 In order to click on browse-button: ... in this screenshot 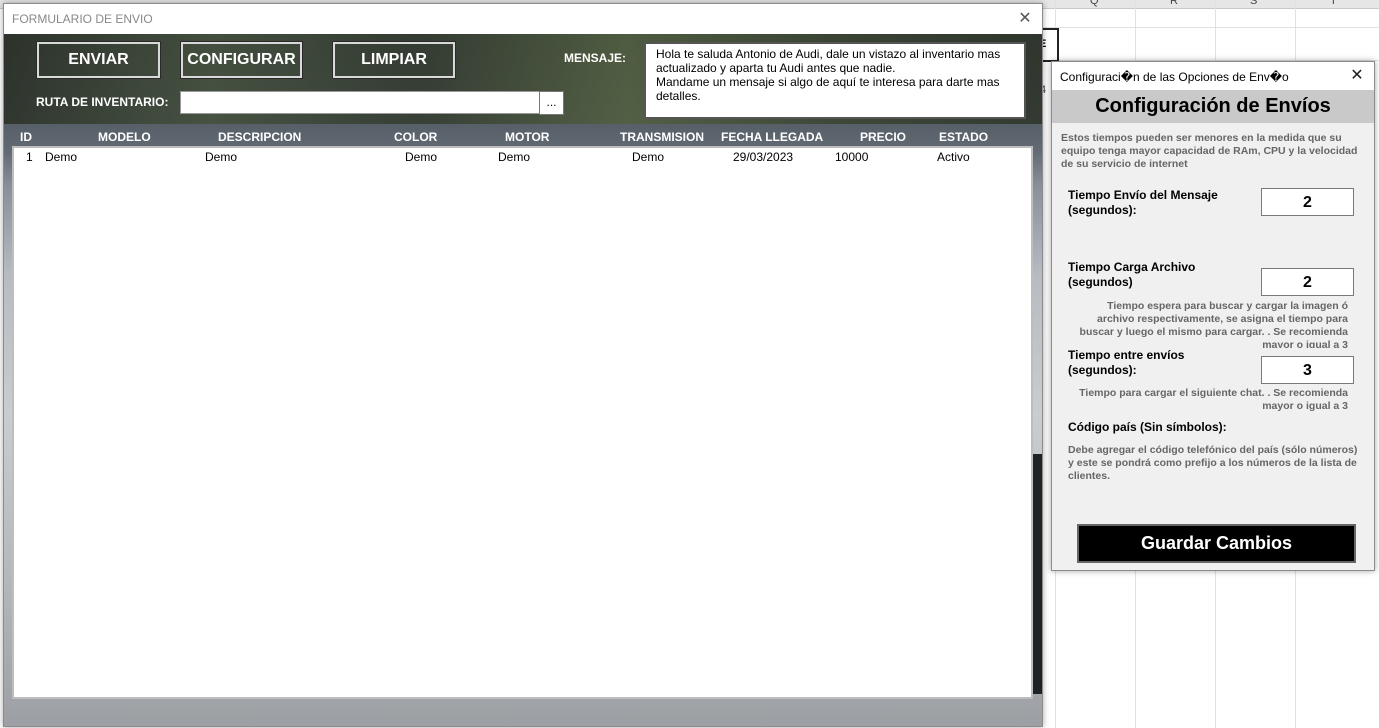, I will do `click(551, 103)`.